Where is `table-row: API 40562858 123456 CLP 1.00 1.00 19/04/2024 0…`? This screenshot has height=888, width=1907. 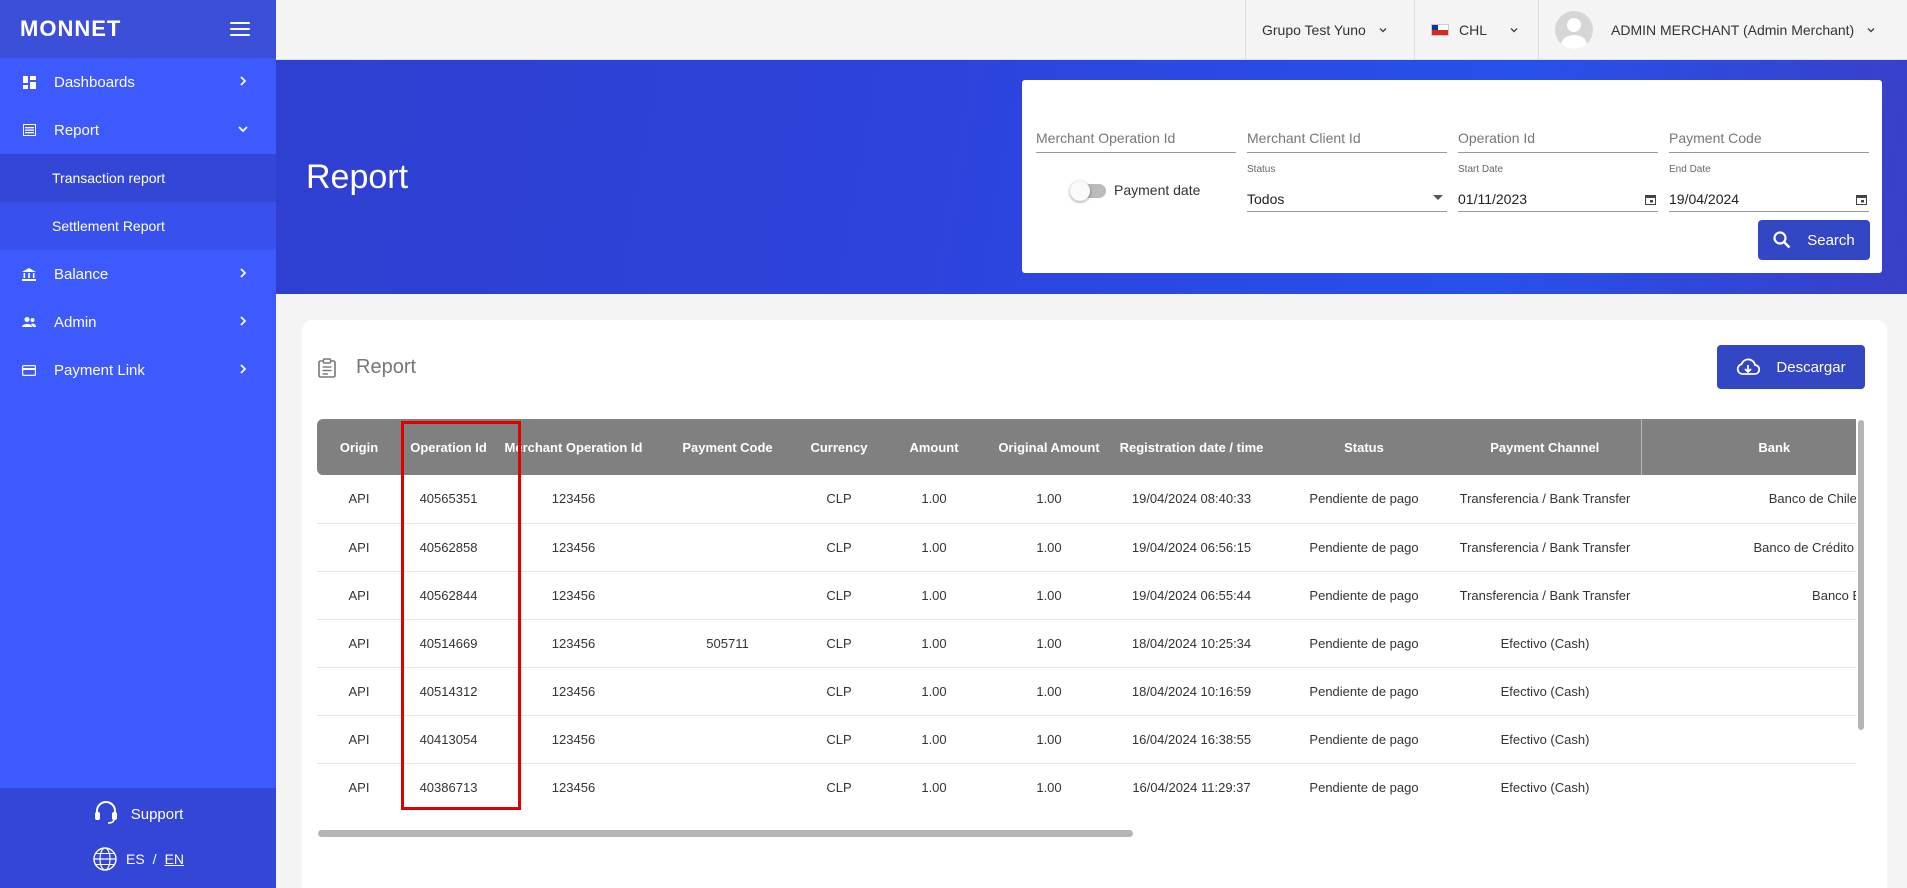 table-row: API 40562858 123456 CLP 1.00 1.00 19/04/2024 0… is located at coordinates (1086, 547).